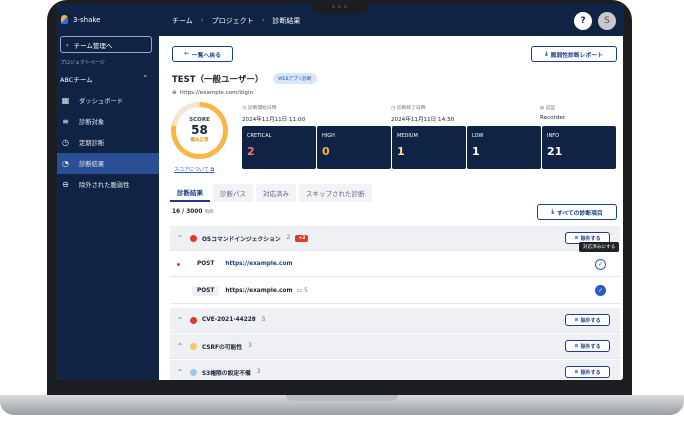  I want to click on app-logo: 3-shake, so click(80, 19).